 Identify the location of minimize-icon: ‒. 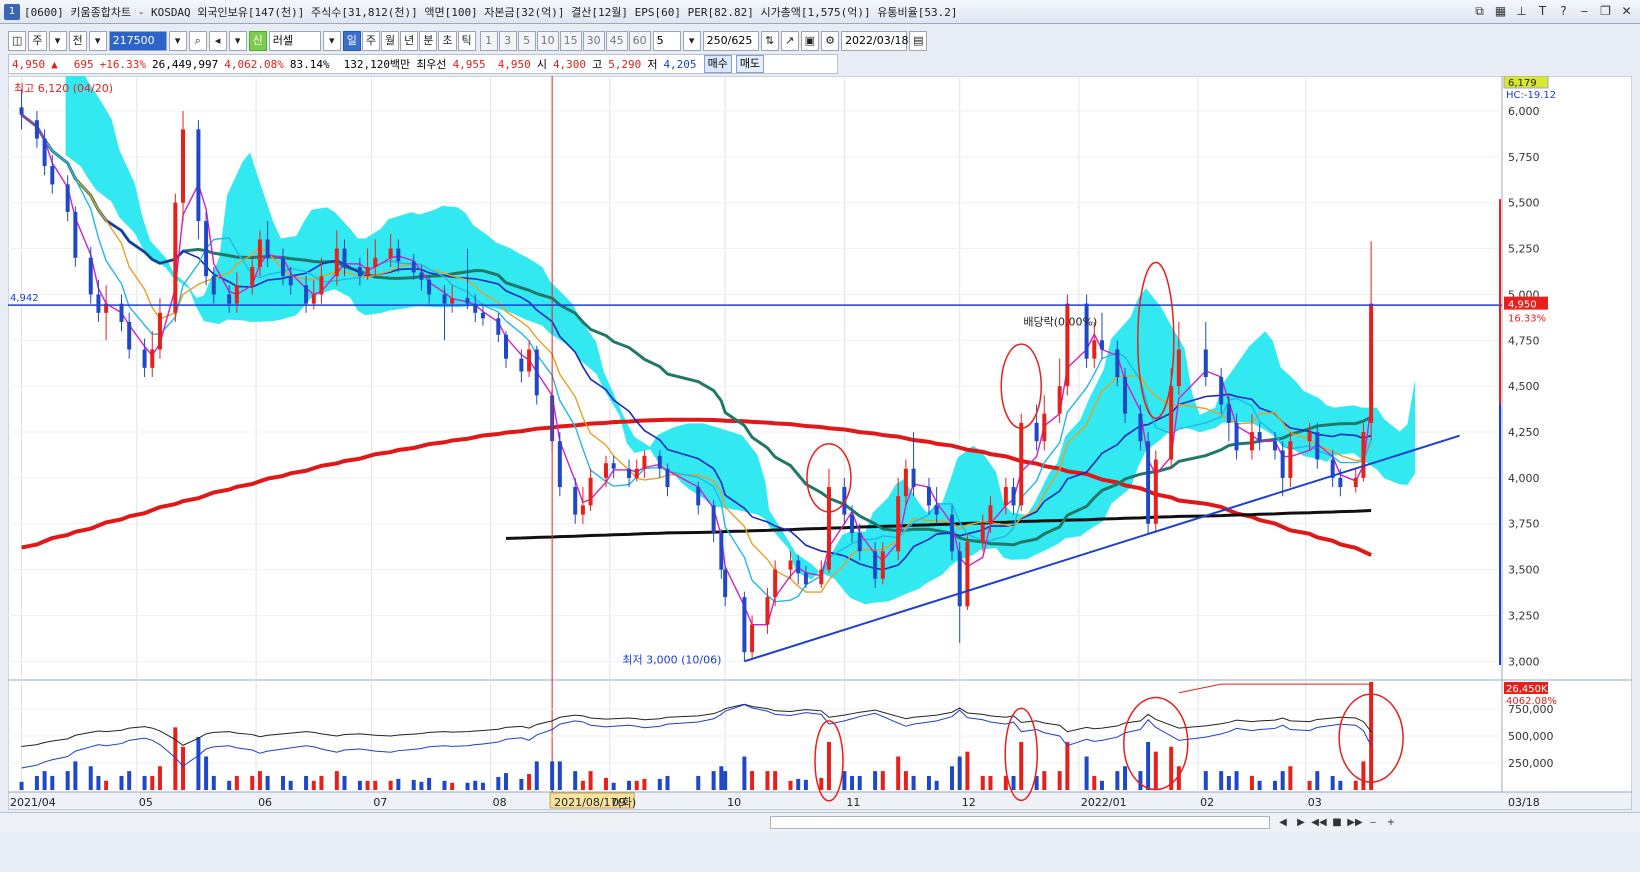
(1584, 11).